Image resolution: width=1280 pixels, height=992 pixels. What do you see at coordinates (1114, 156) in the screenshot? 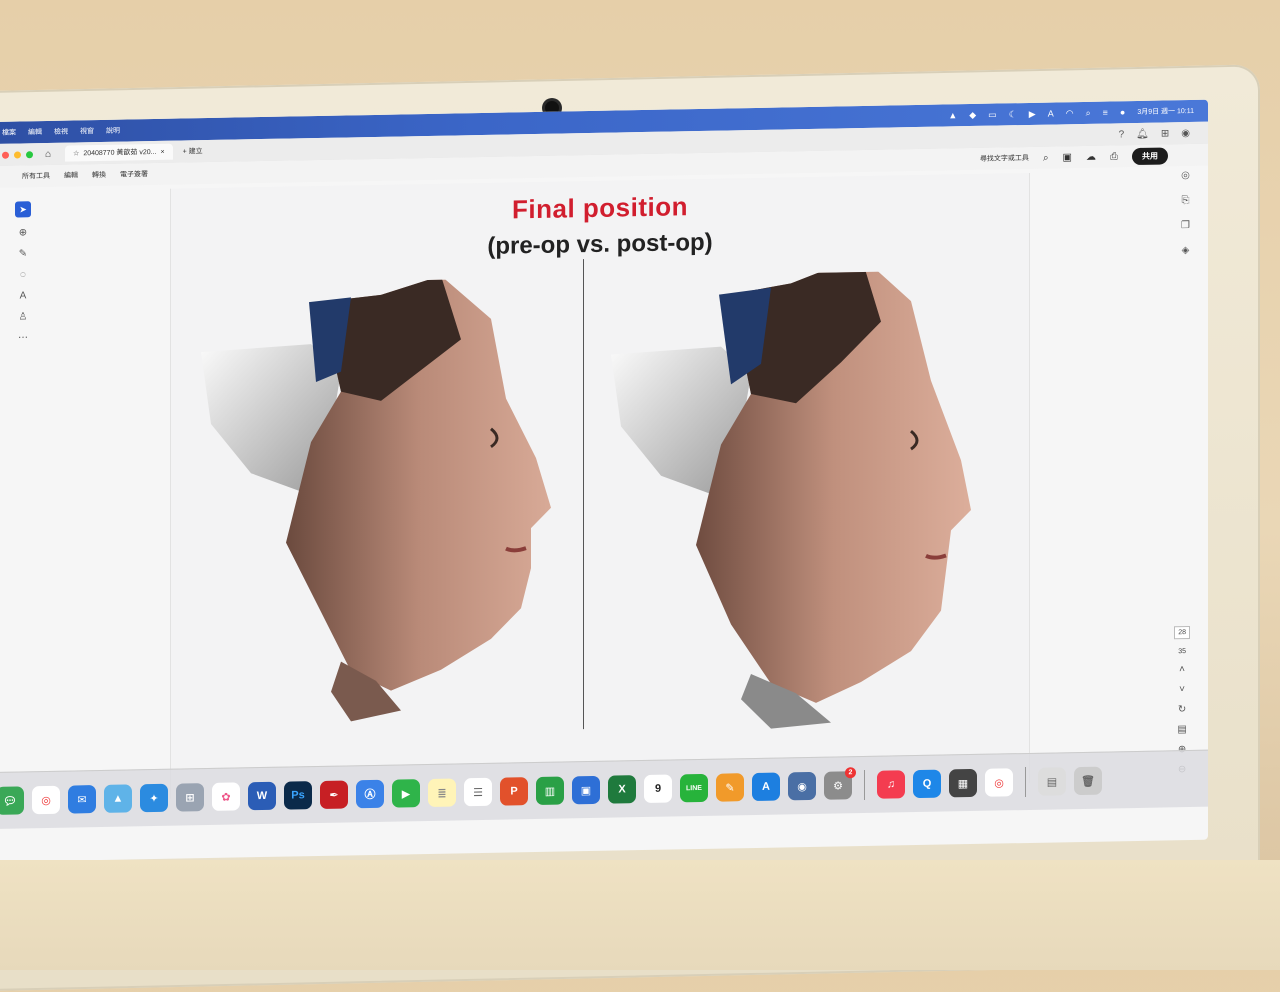
I see `print-icon: ⎙` at bounding box center [1114, 156].